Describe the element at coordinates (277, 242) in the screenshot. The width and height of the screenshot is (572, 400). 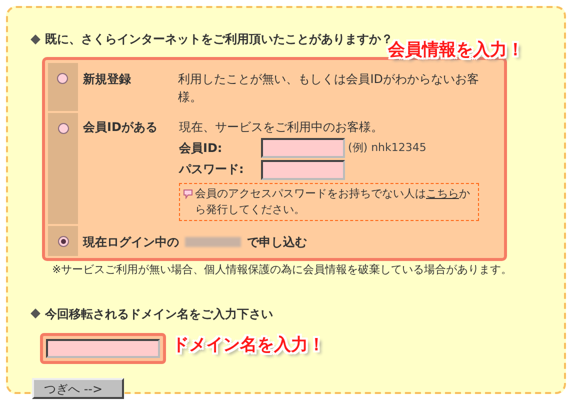
I see `option-label: で申し込む` at that location.